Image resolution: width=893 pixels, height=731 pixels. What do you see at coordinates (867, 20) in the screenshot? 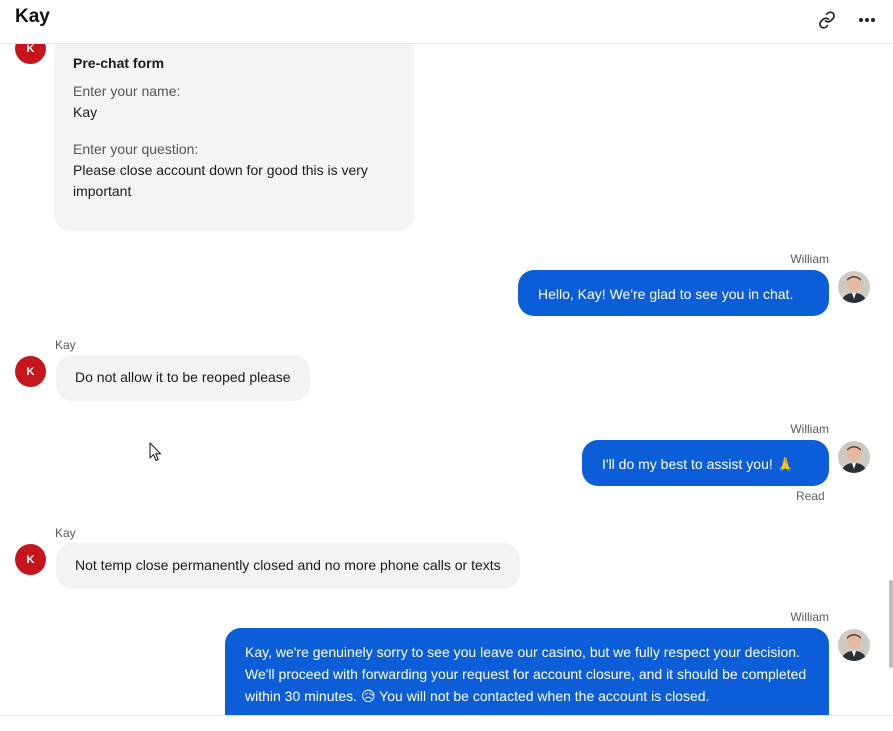
I see `more-options-icon` at bounding box center [867, 20].